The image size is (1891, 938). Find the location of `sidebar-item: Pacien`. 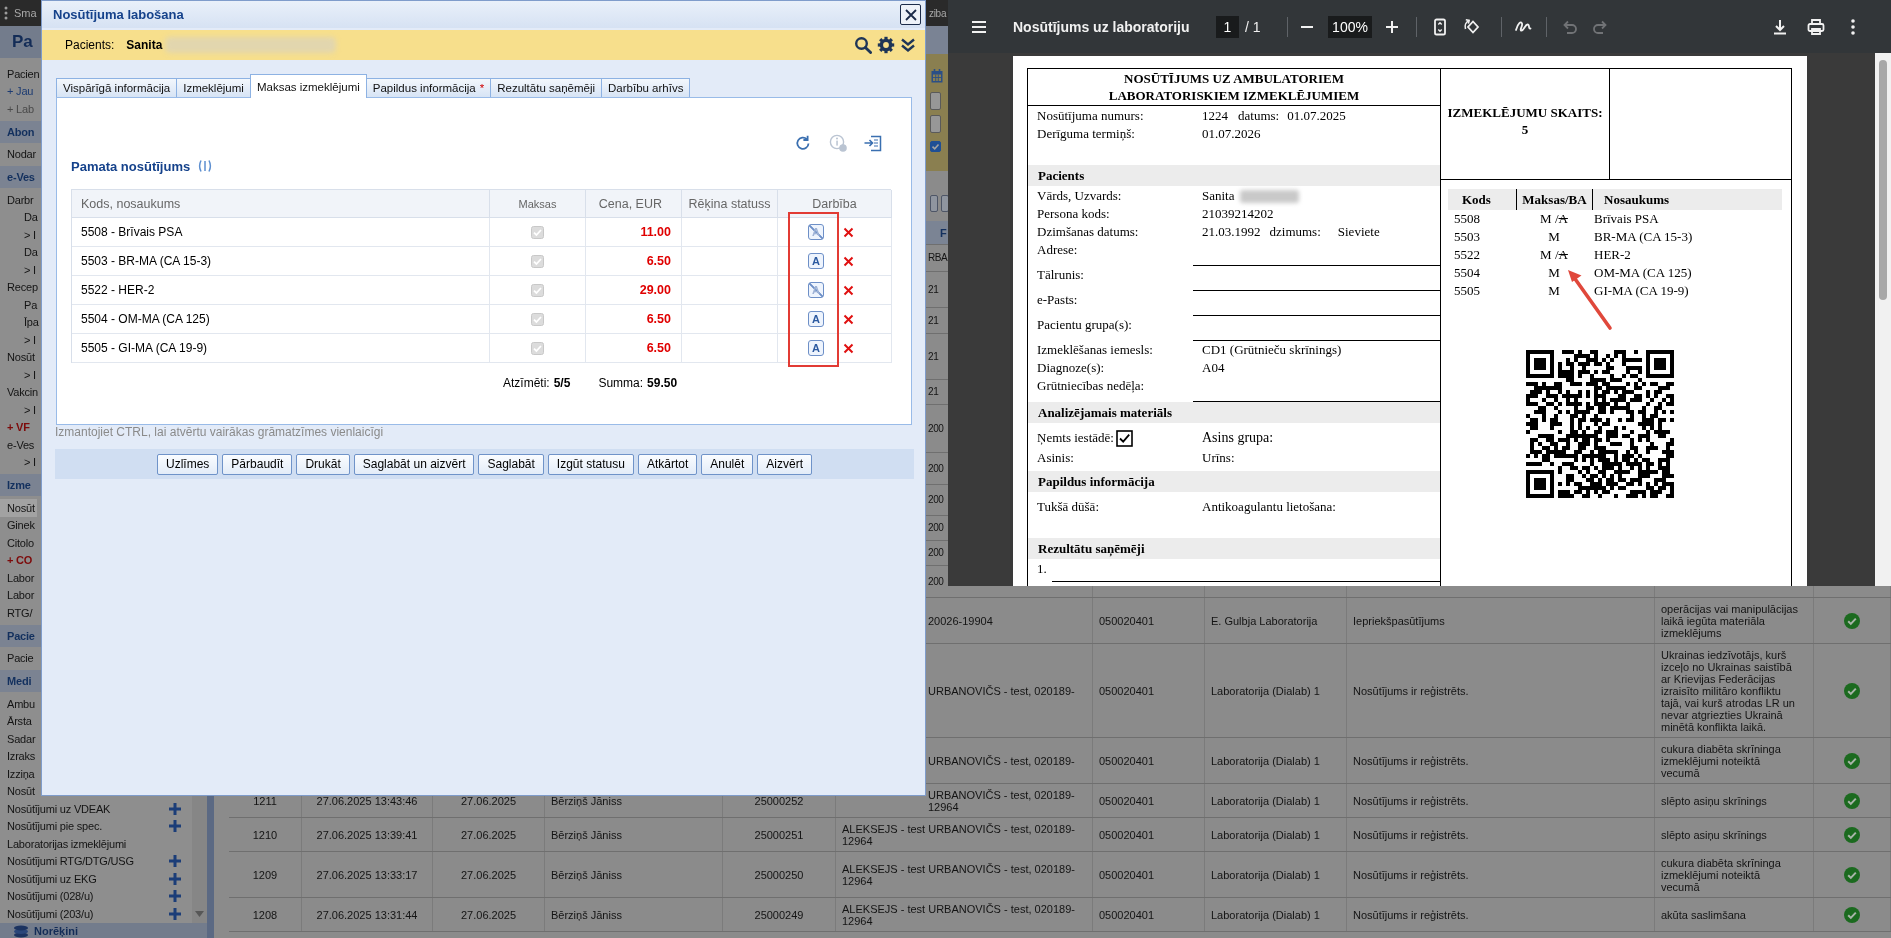

sidebar-item: Pacien is located at coordinates (20, 74).